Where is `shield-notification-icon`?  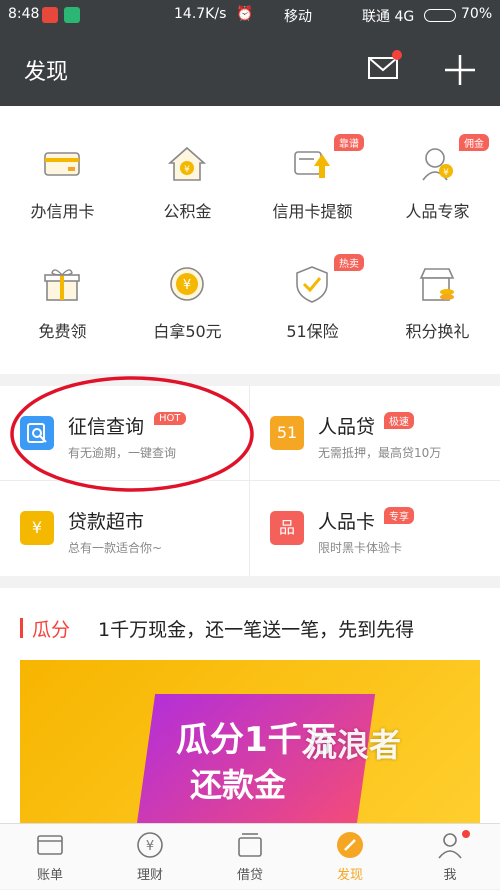 shield-notification-icon is located at coordinates (72, 15).